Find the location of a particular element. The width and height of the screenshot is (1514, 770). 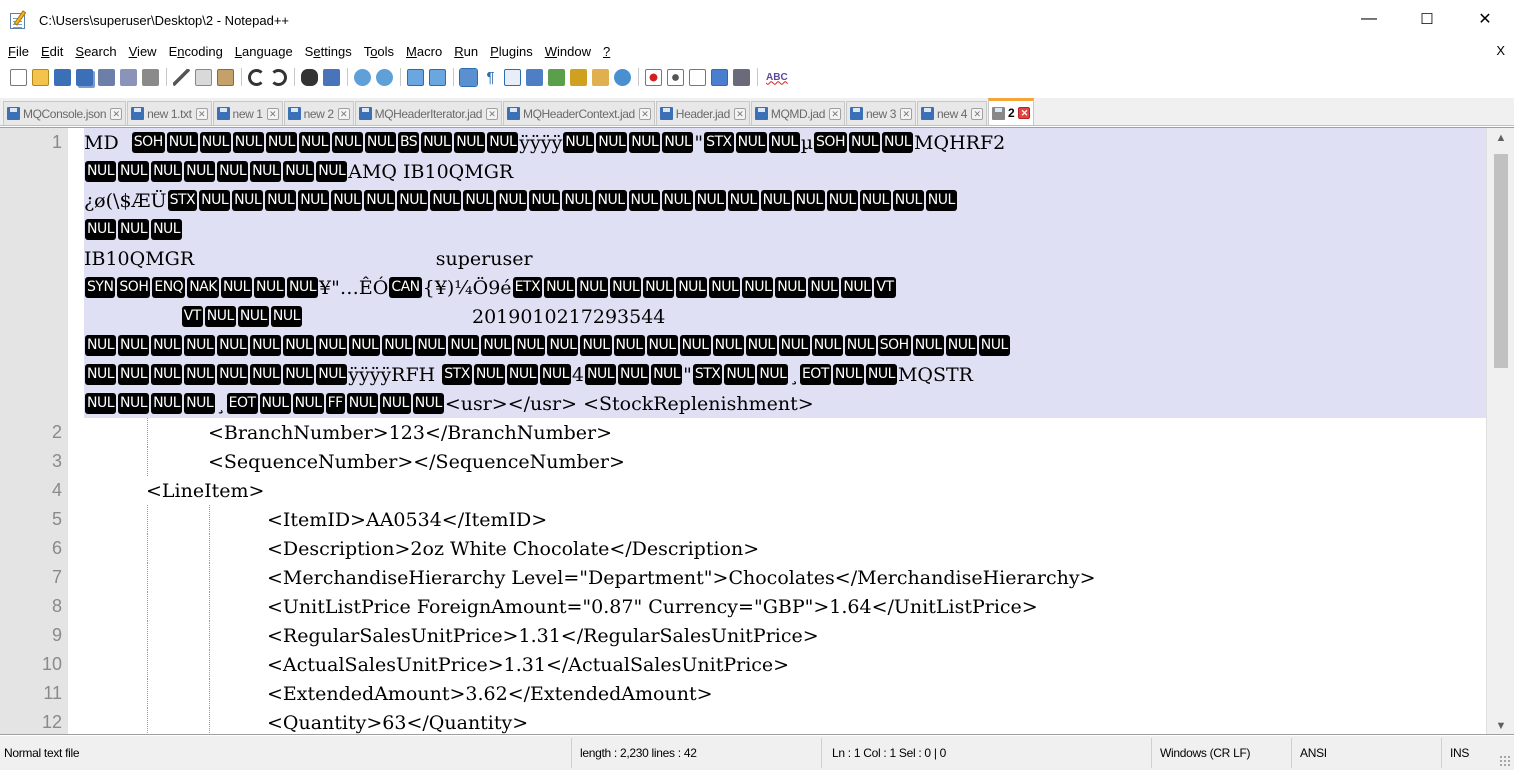

udl-icon is located at coordinates (534, 77).